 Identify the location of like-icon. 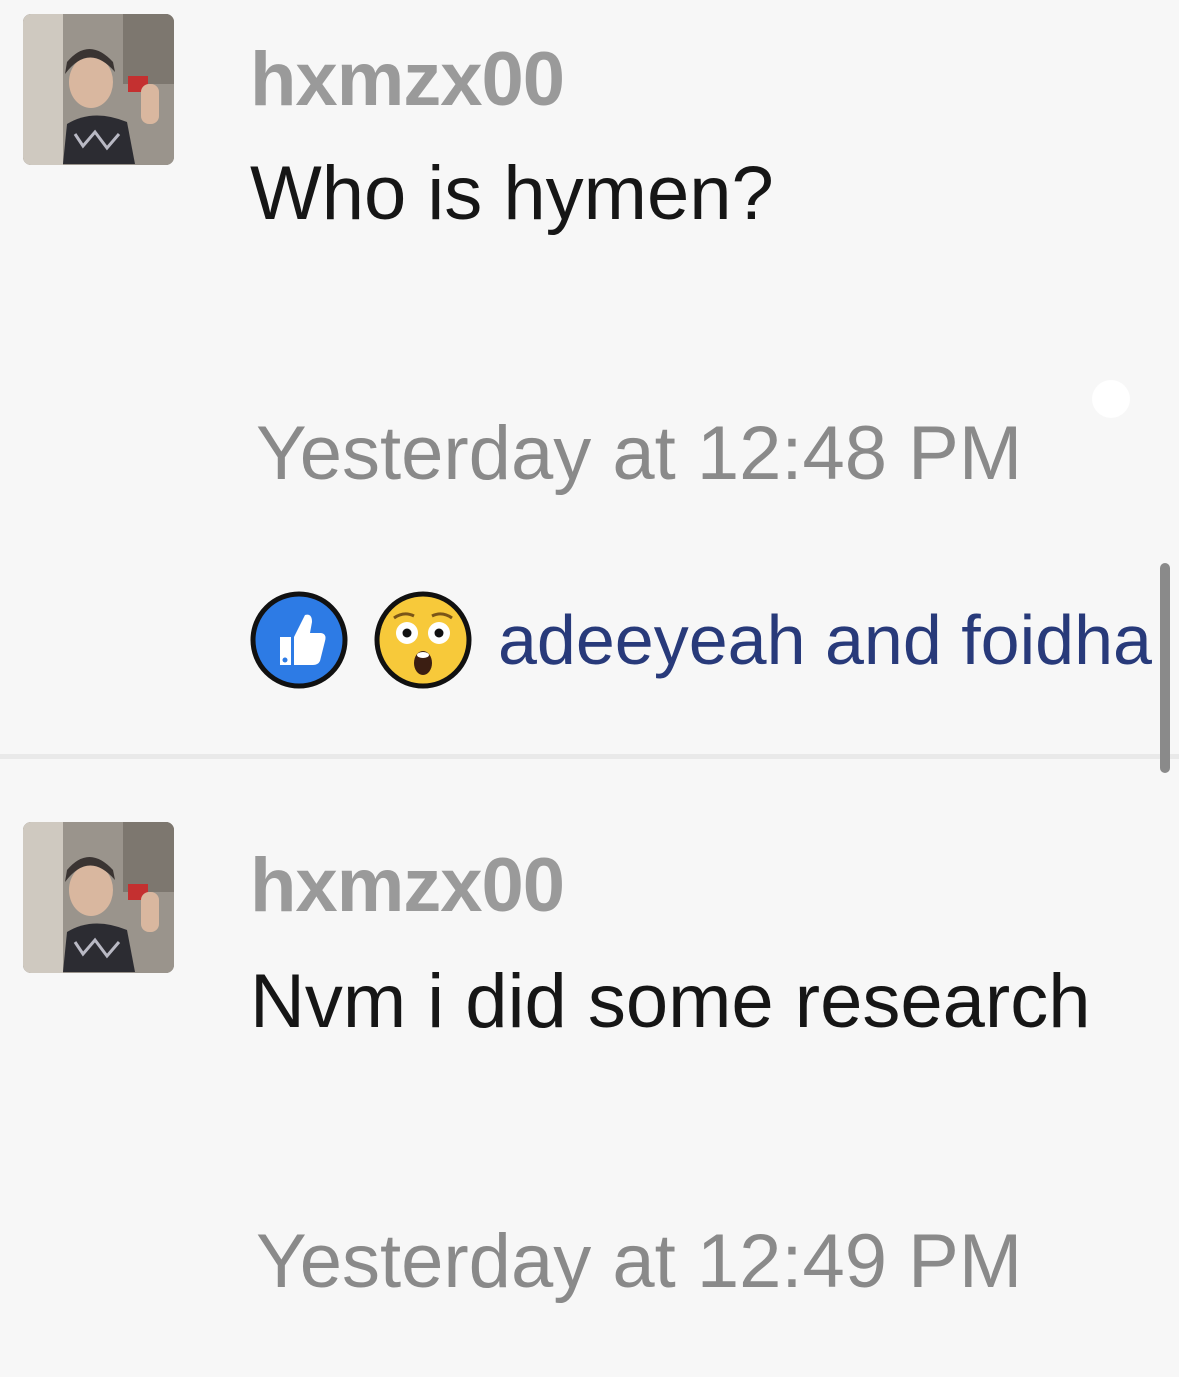
(299, 640).